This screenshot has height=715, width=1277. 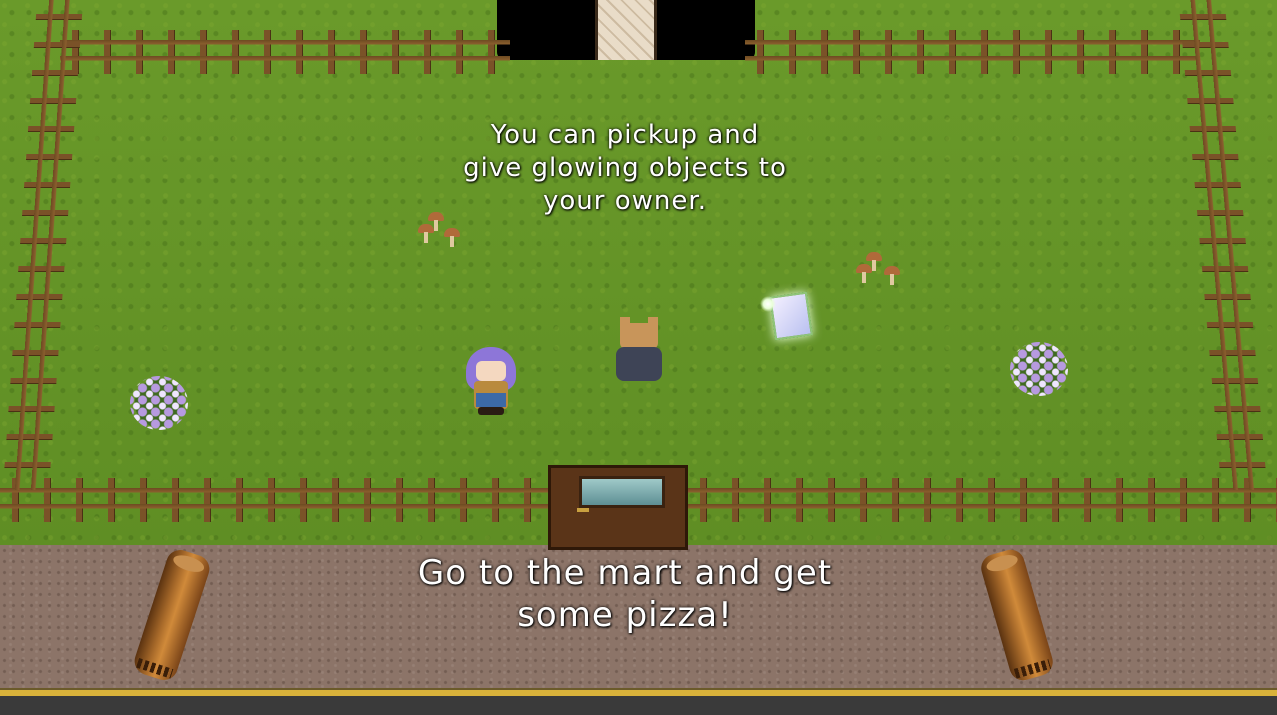 I want to click on glowing-letter-object, so click(x=786, y=314).